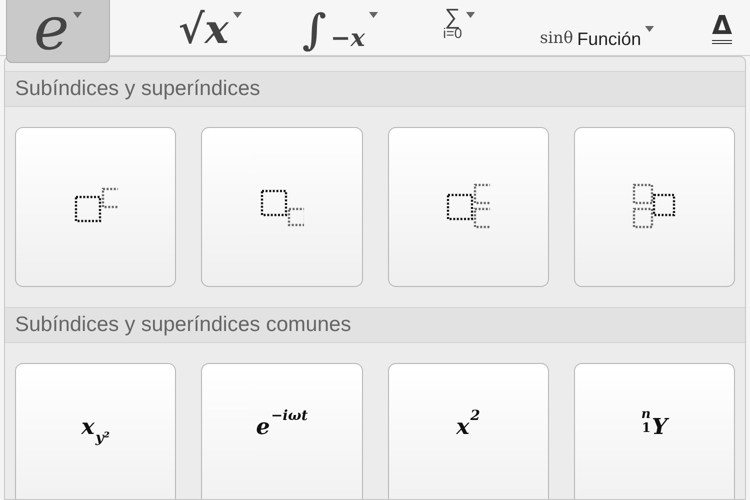  What do you see at coordinates (210, 31) in the screenshot?
I see `equation-tool-button: √x` at bounding box center [210, 31].